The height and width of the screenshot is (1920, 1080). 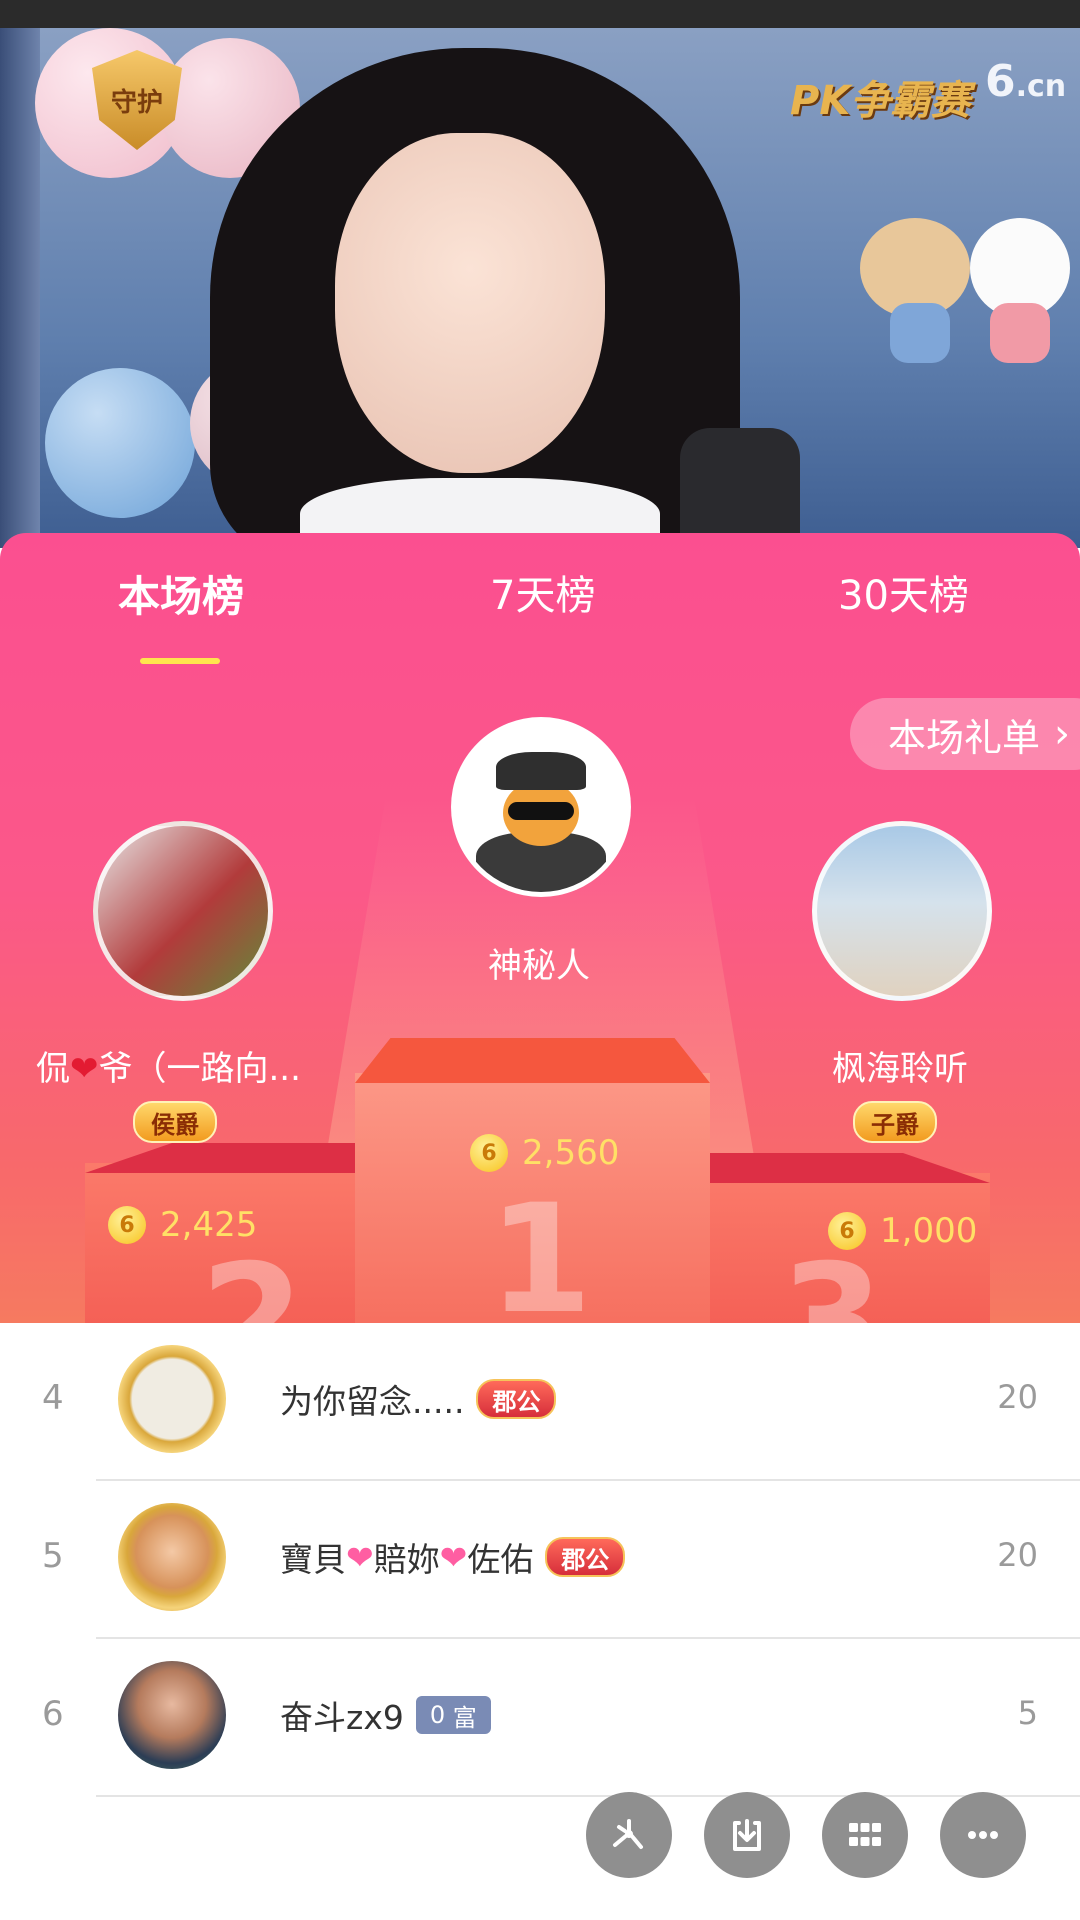 I want to click on list-item: 4 为你留念..... 郡公 20, so click(x=540, y=1402).